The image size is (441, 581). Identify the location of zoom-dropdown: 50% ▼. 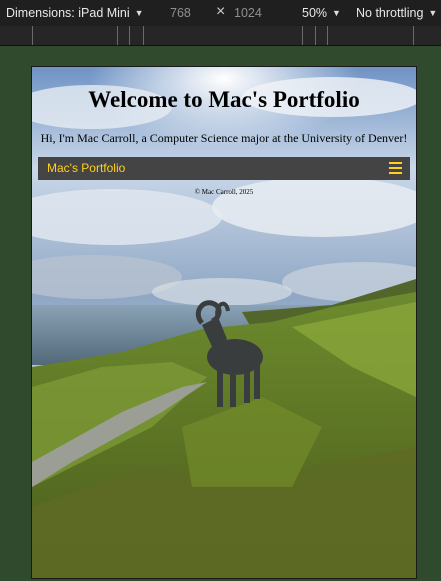
(321, 13).